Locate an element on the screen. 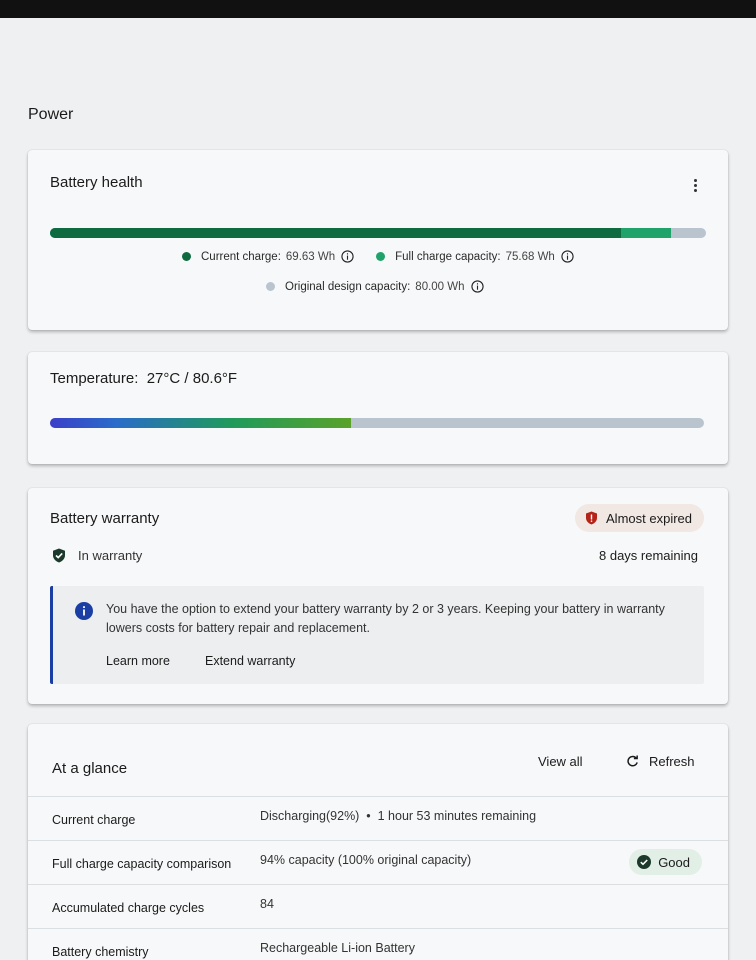 This screenshot has height=960, width=756. refresh-label: Refresh is located at coordinates (672, 761).